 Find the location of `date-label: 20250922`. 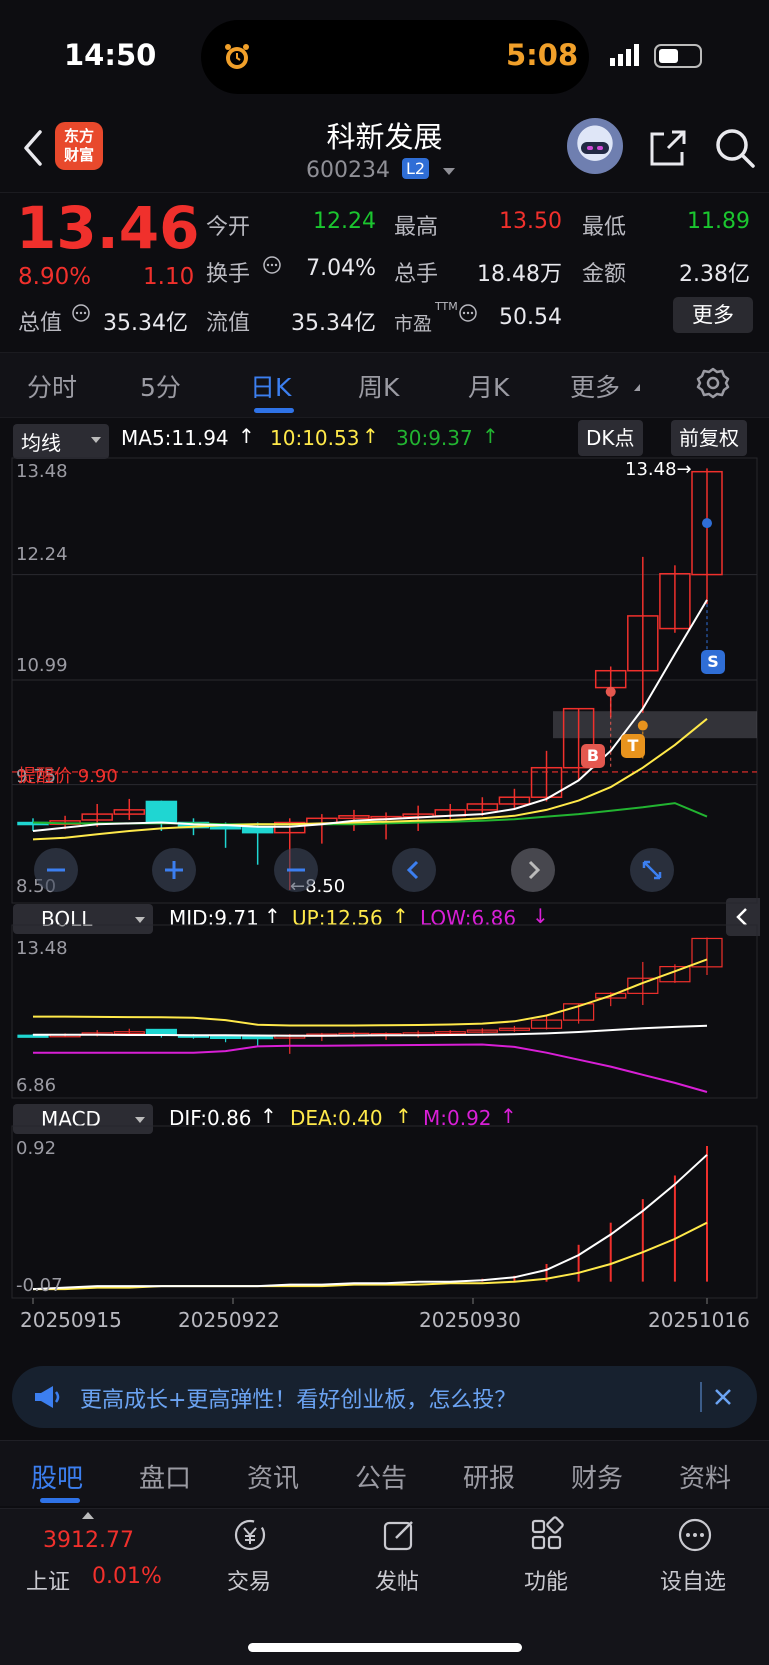

date-label: 20250922 is located at coordinates (229, 1320).